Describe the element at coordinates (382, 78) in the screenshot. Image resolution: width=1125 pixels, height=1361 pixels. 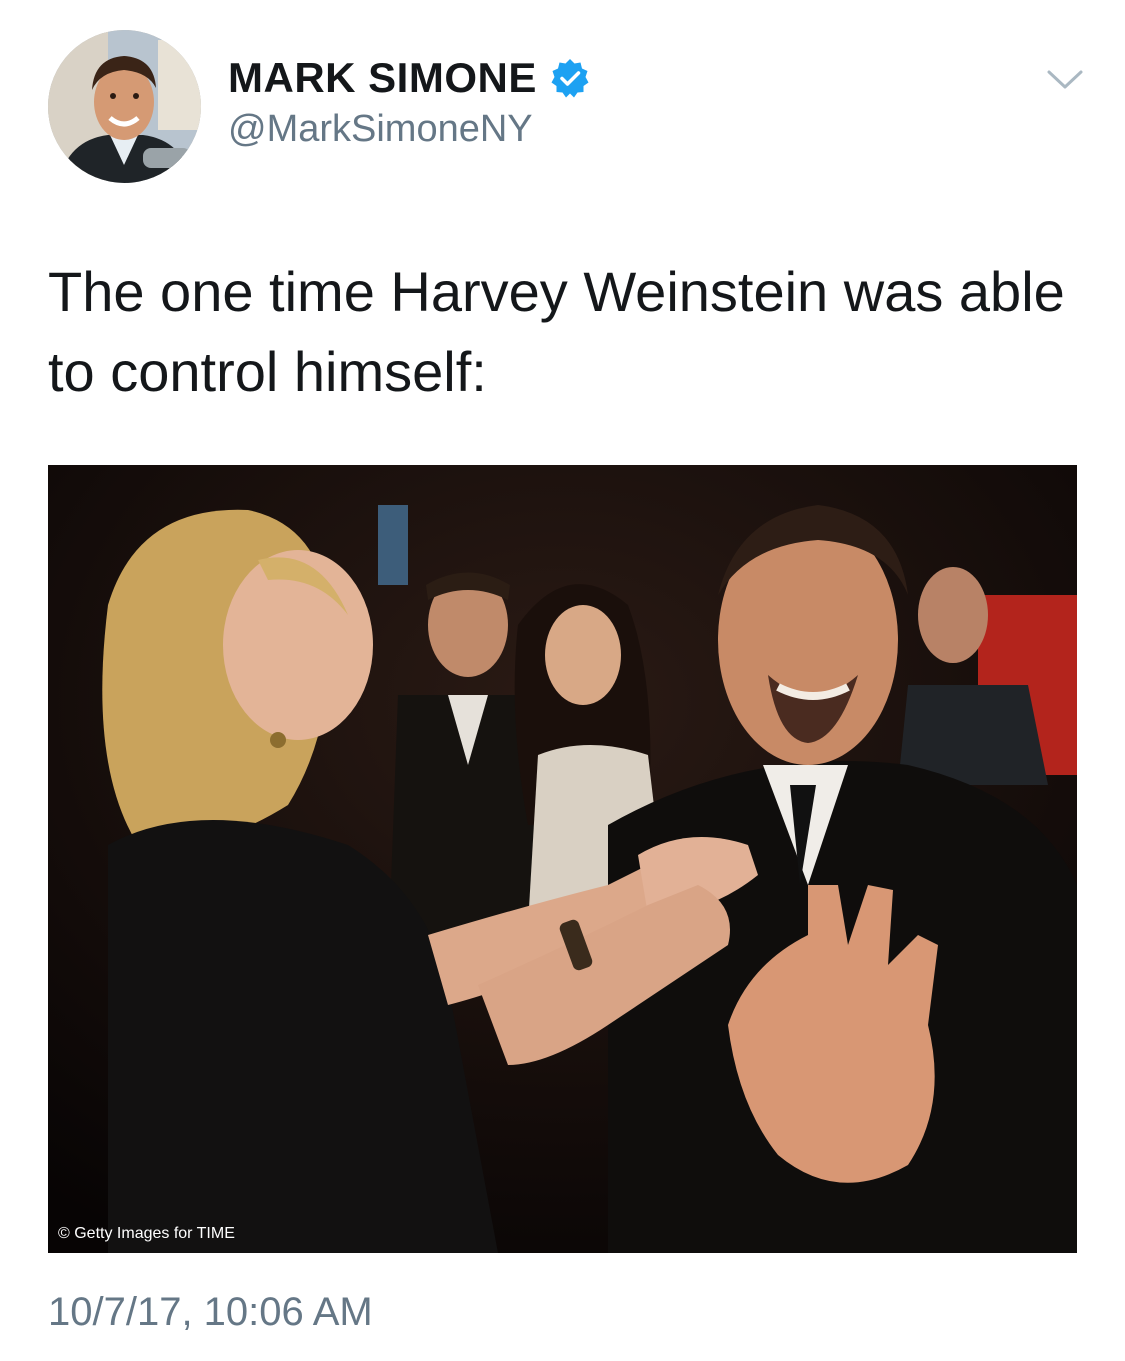
I see `author-display-name: MARK SIMONE` at that location.